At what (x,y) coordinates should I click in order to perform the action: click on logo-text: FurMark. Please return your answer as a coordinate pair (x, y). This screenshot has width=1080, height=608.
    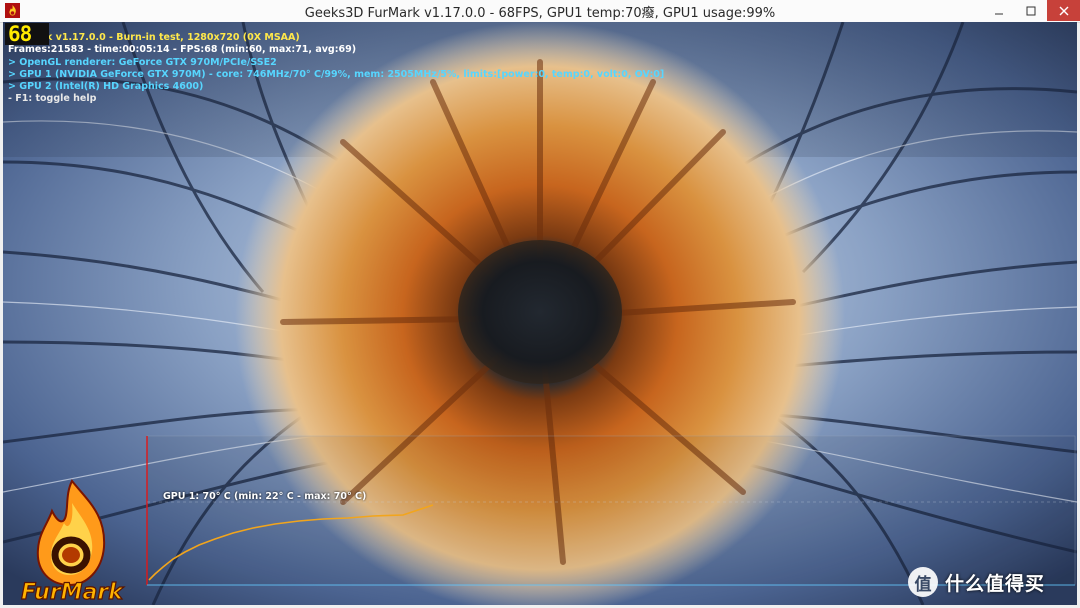
    Looking at the image, I should click on (72, 591).